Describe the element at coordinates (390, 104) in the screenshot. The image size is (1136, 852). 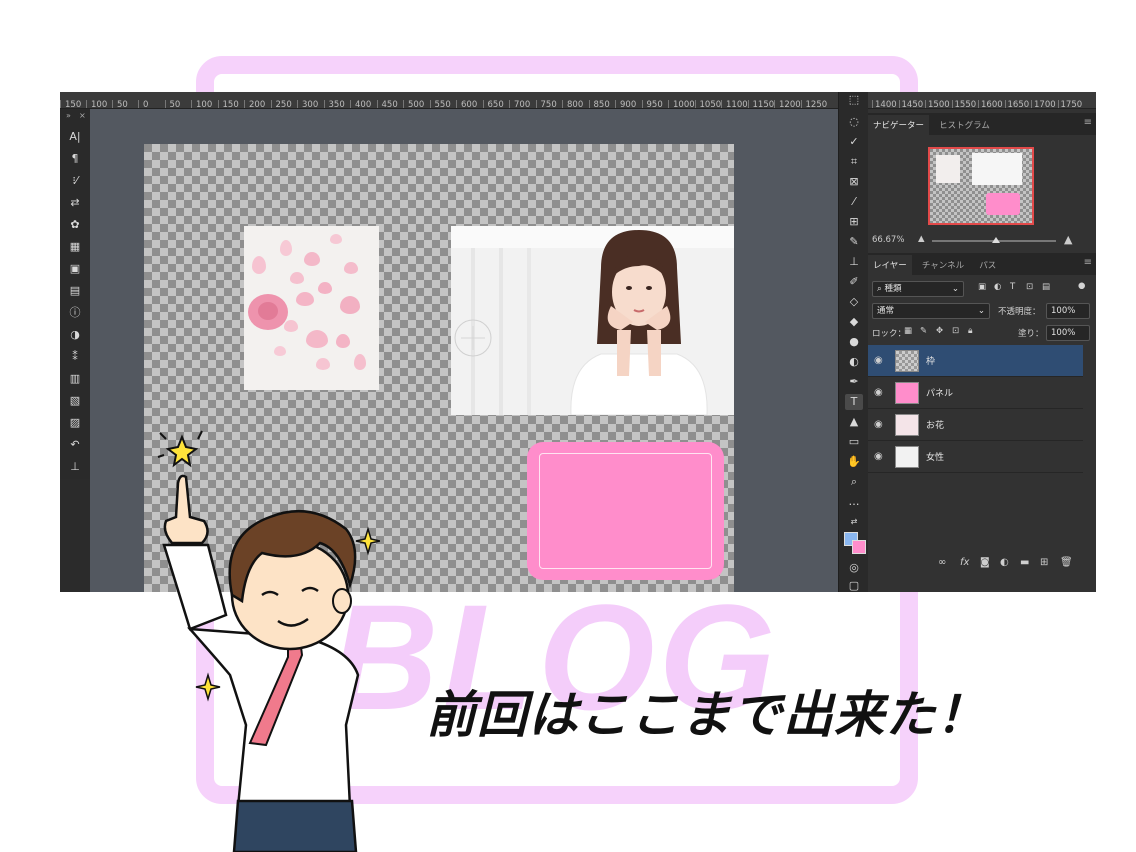
I see `ruler-tick: 450` at that location.